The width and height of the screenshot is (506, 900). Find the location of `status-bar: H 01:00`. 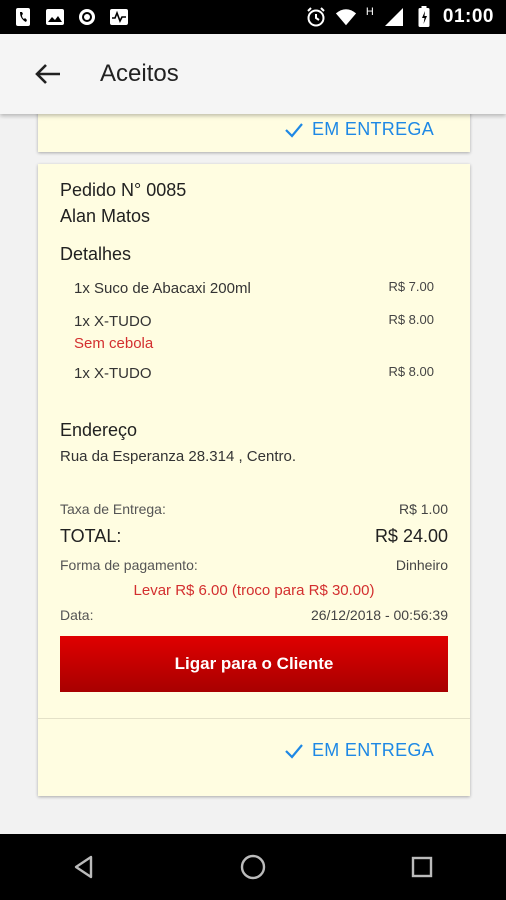

status-bar: H 01:00 is located at coordinates (253, 17).